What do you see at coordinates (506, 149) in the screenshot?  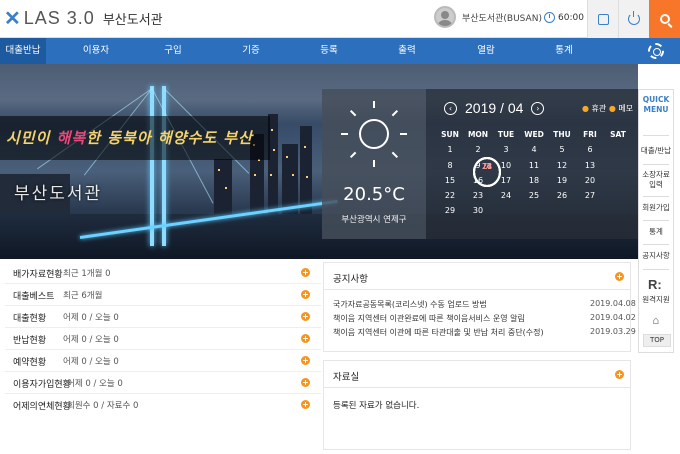 I see `calendar-day: 3` at bounding box center [506, 149].